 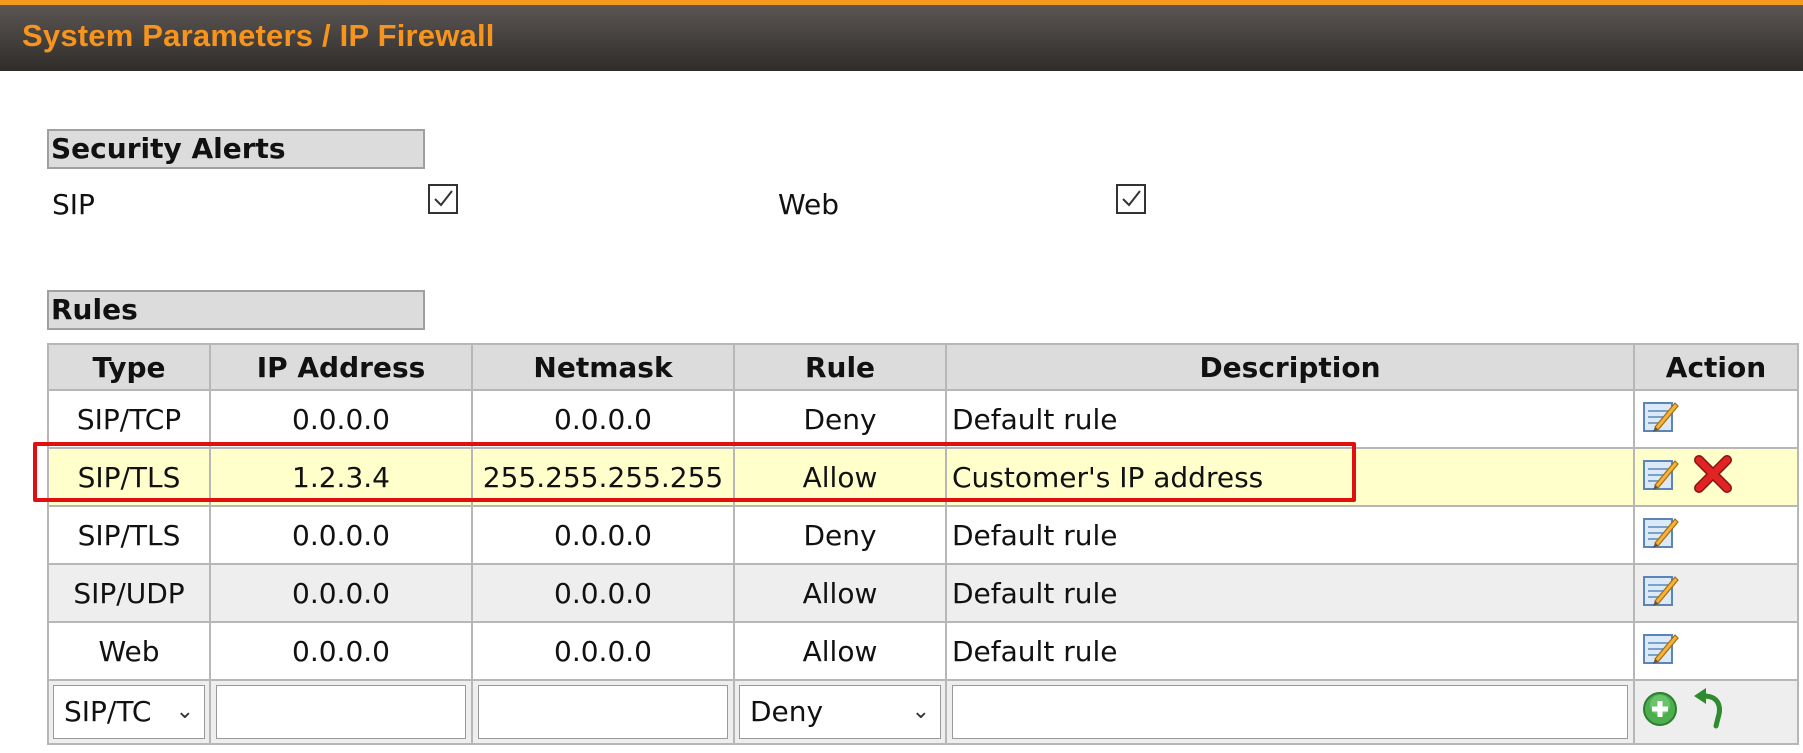 I want to click on new-rule-description-cell, so click(x=1290, y=712).